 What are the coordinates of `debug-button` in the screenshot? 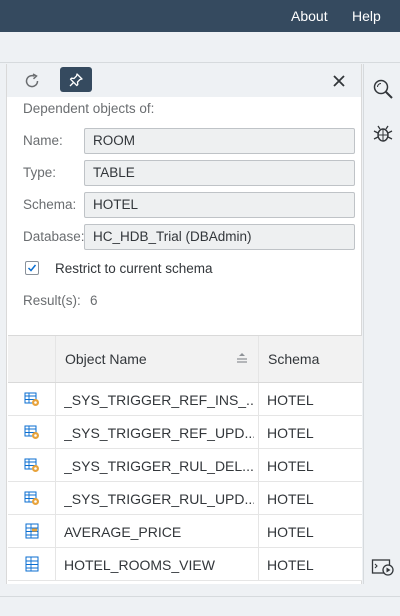 It's located at (383, 134).